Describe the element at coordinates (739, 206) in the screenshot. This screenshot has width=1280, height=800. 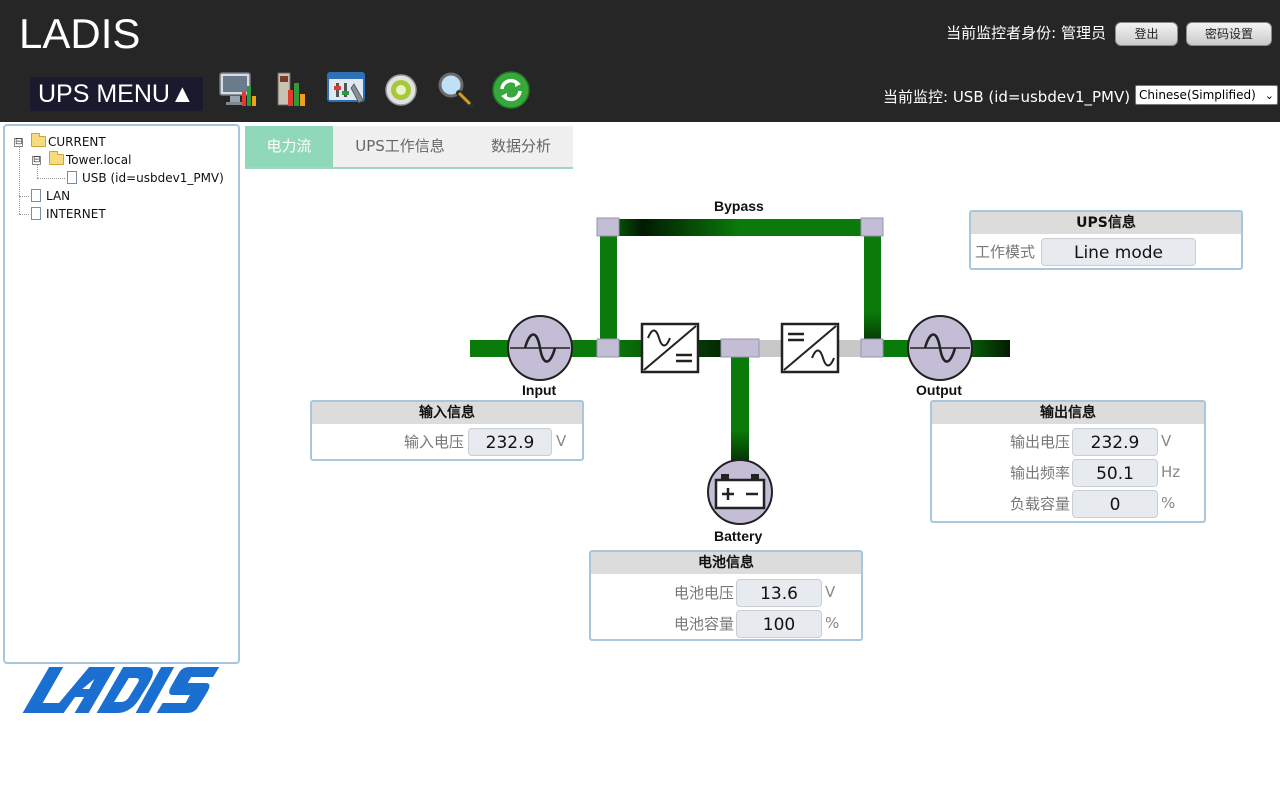
I see `bypass-label: Bypass` at that location.